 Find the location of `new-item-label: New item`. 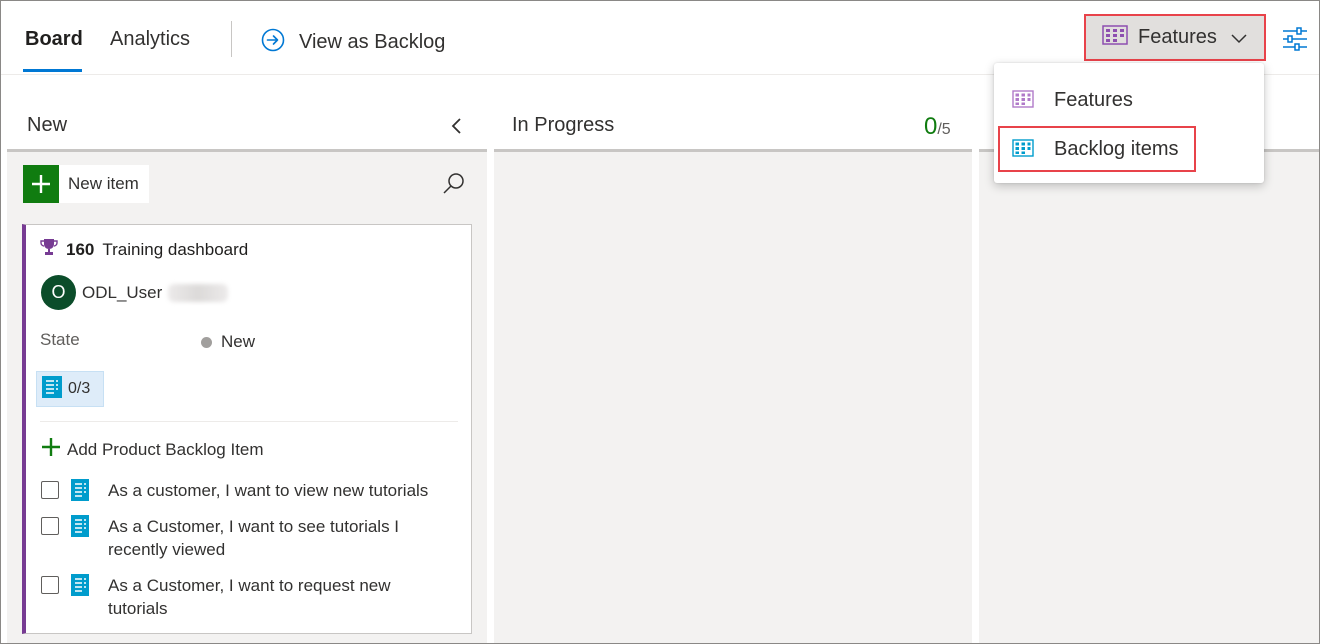

new-item-label: New item is located at coordinates (103, 183).